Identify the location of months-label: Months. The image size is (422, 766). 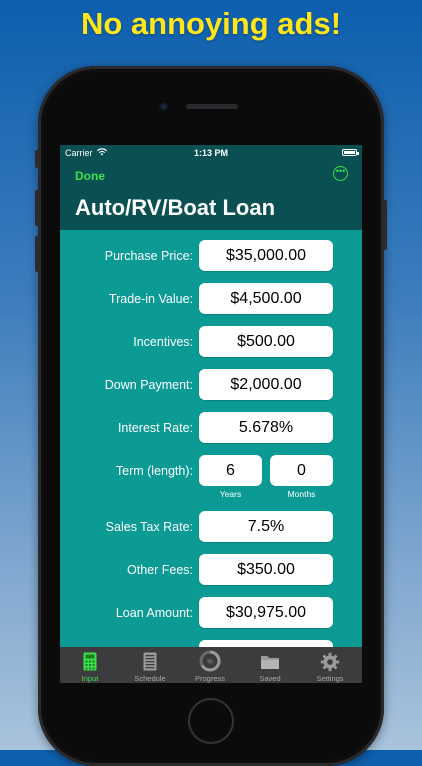
(301, 494).